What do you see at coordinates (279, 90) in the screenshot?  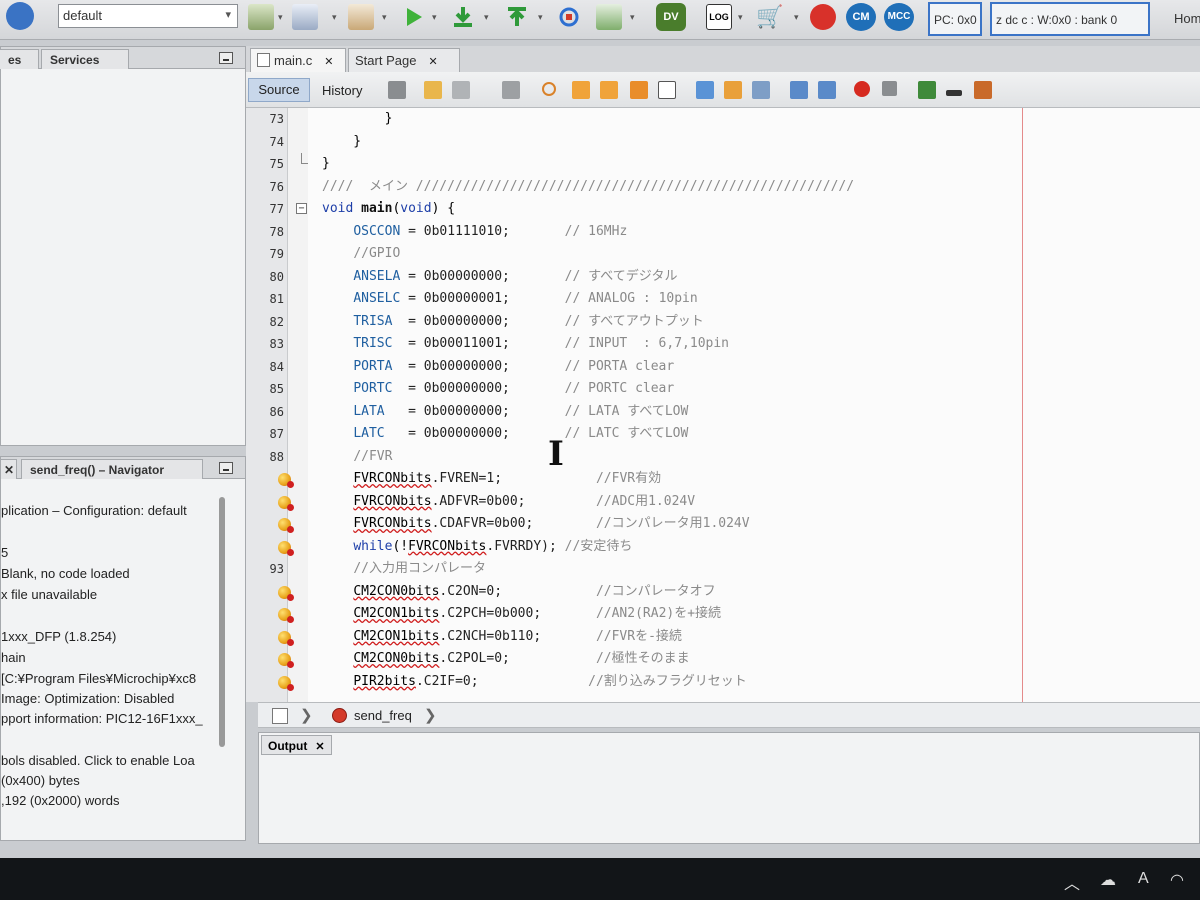 I see `source-tab: Source` at bounding box center [279, 90].